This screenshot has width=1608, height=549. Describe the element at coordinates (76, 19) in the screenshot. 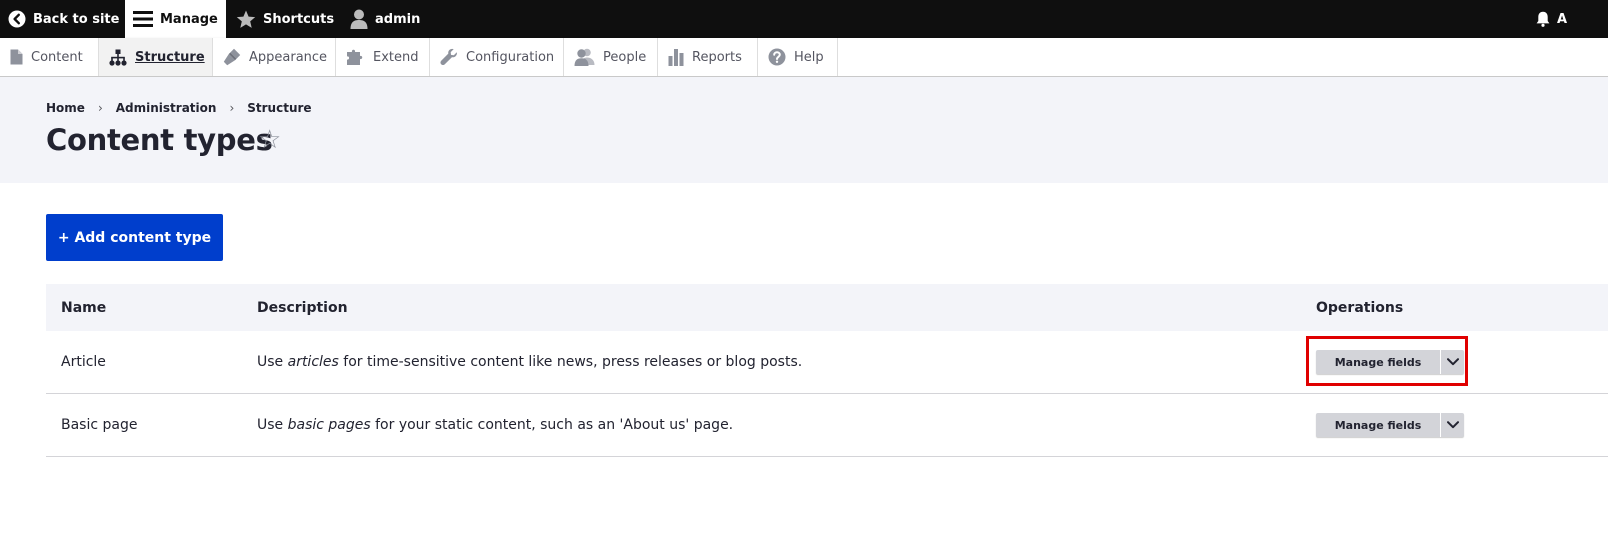

I see `back-to-site-label: Back to site` at that location.